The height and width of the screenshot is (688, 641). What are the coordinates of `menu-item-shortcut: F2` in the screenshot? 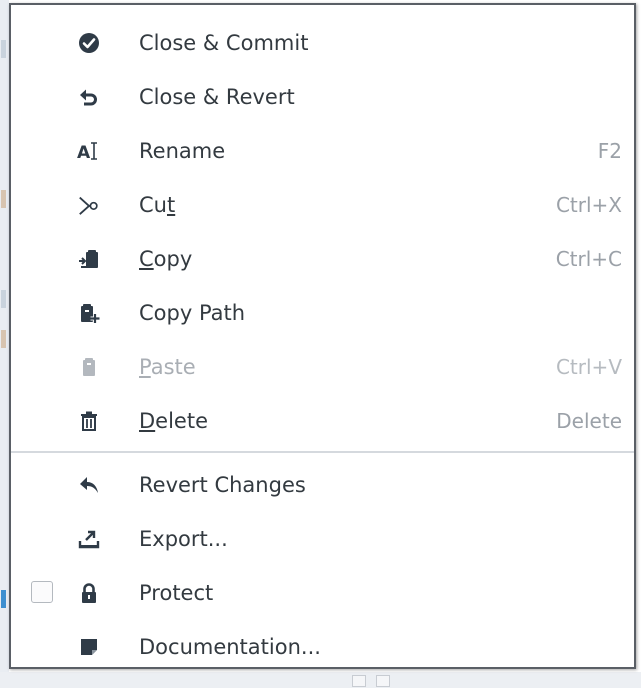 It's located at (609, 151).